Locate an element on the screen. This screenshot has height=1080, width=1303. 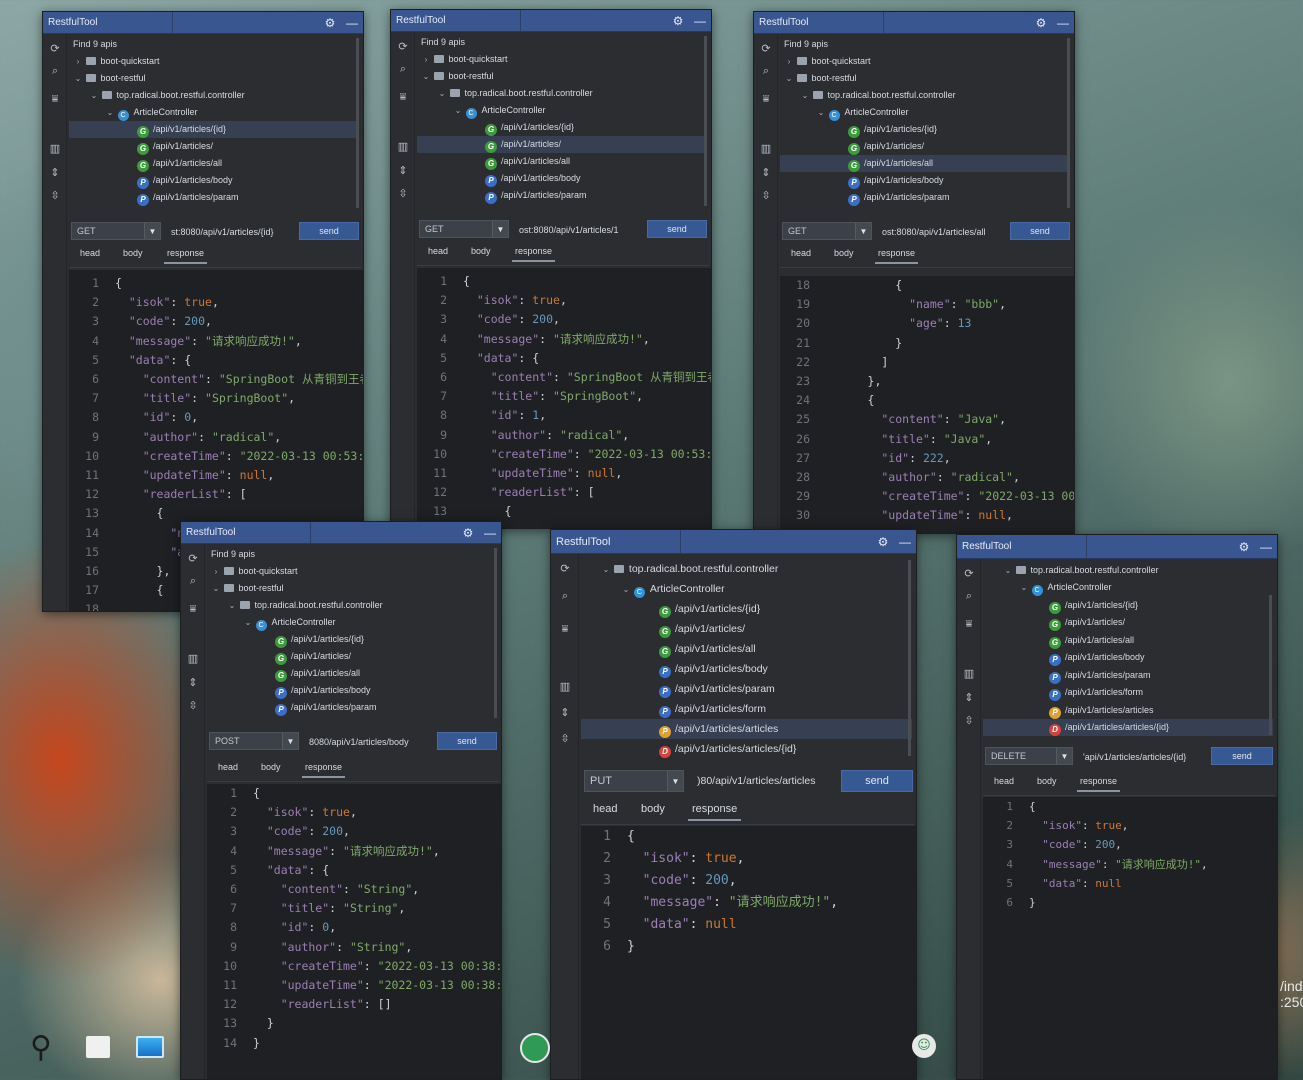
url-input: )80/api/v1/articles/articles is located at coordinates (767, 781).